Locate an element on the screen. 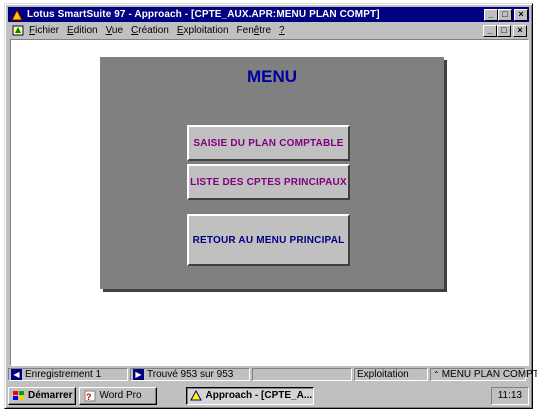 The width and height of the screenshot is (537, 412). start-button: Démarrer is located at coordinates (42, 395).